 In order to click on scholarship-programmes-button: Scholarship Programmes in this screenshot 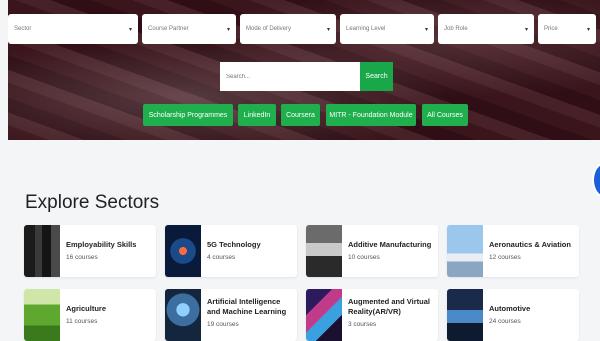, I will do `click(188, 115)`.